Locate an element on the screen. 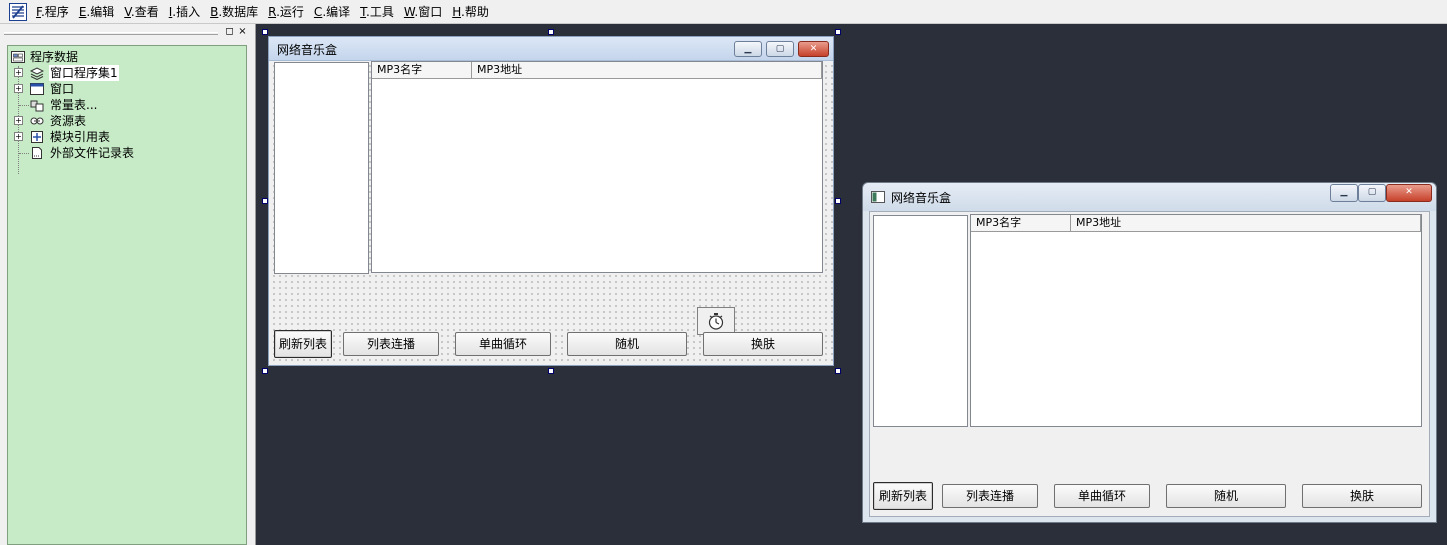 The height and width of the screenshot is (545, 1447). tree-root: 程序数据 is located at coordinates (127, 57).